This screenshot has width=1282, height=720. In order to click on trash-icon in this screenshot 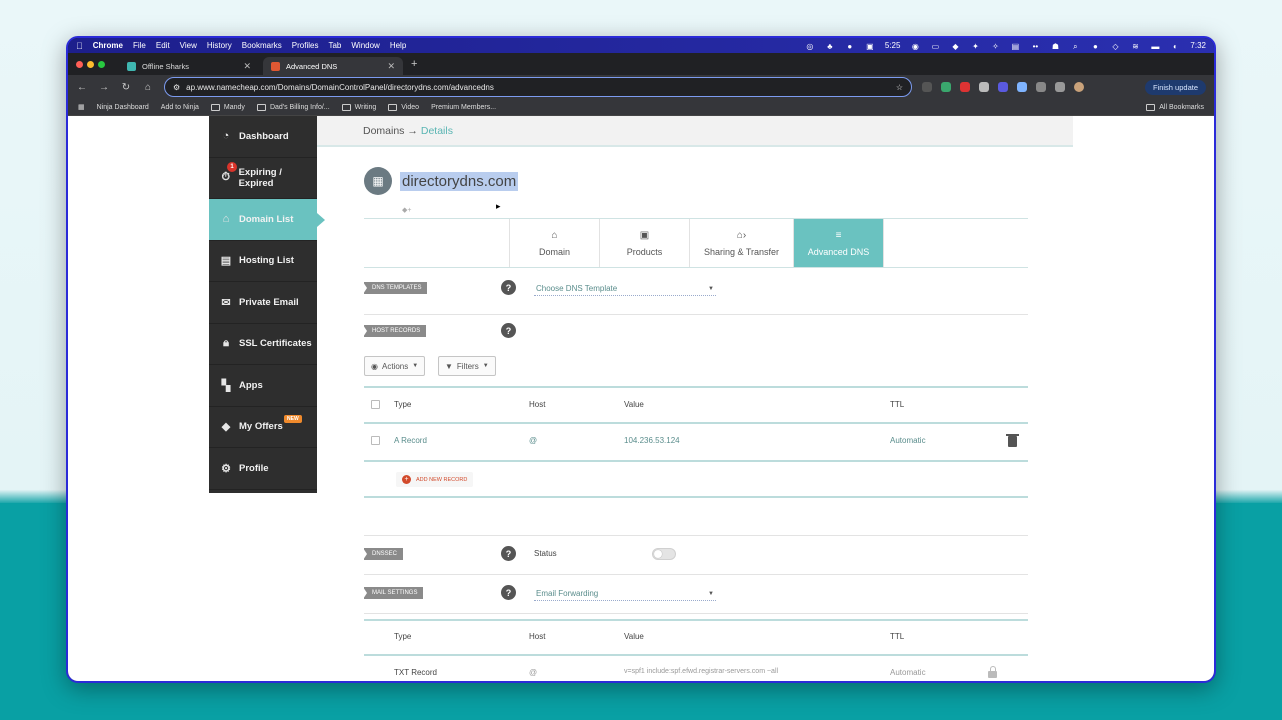, I will do `click(1012, 440)`.